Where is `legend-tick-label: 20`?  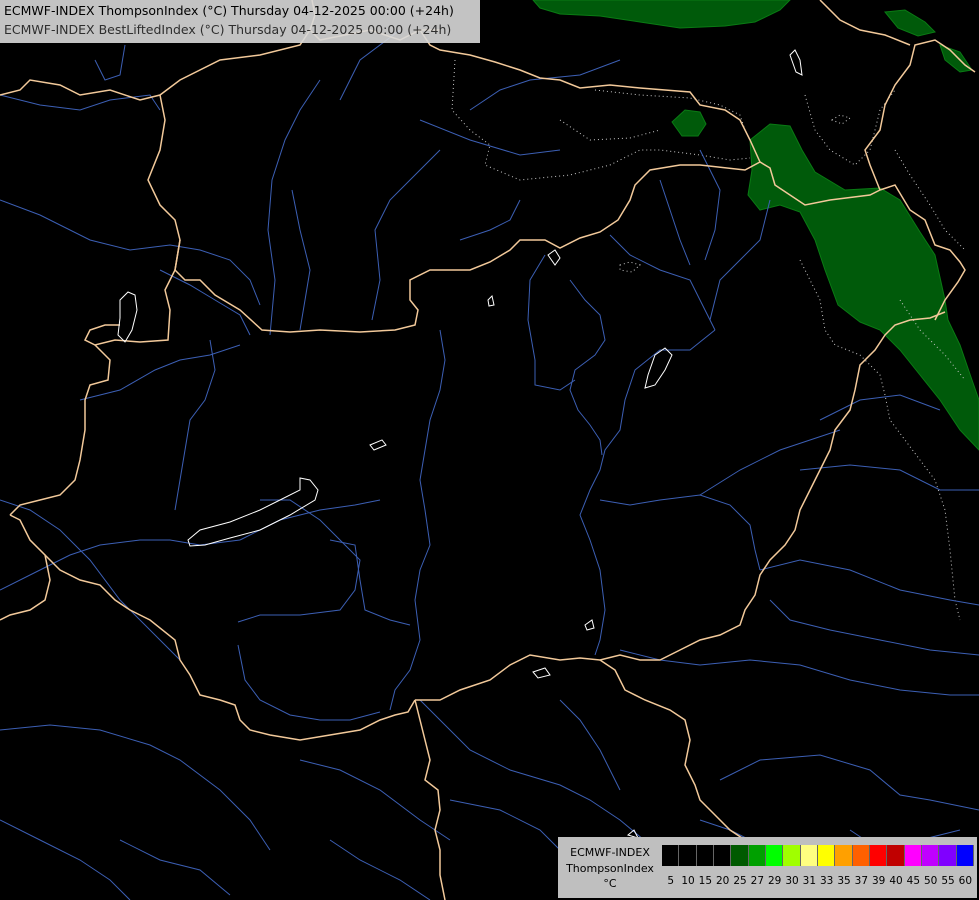
legend-tick-label: 20 is located at coordinates (722, 881).